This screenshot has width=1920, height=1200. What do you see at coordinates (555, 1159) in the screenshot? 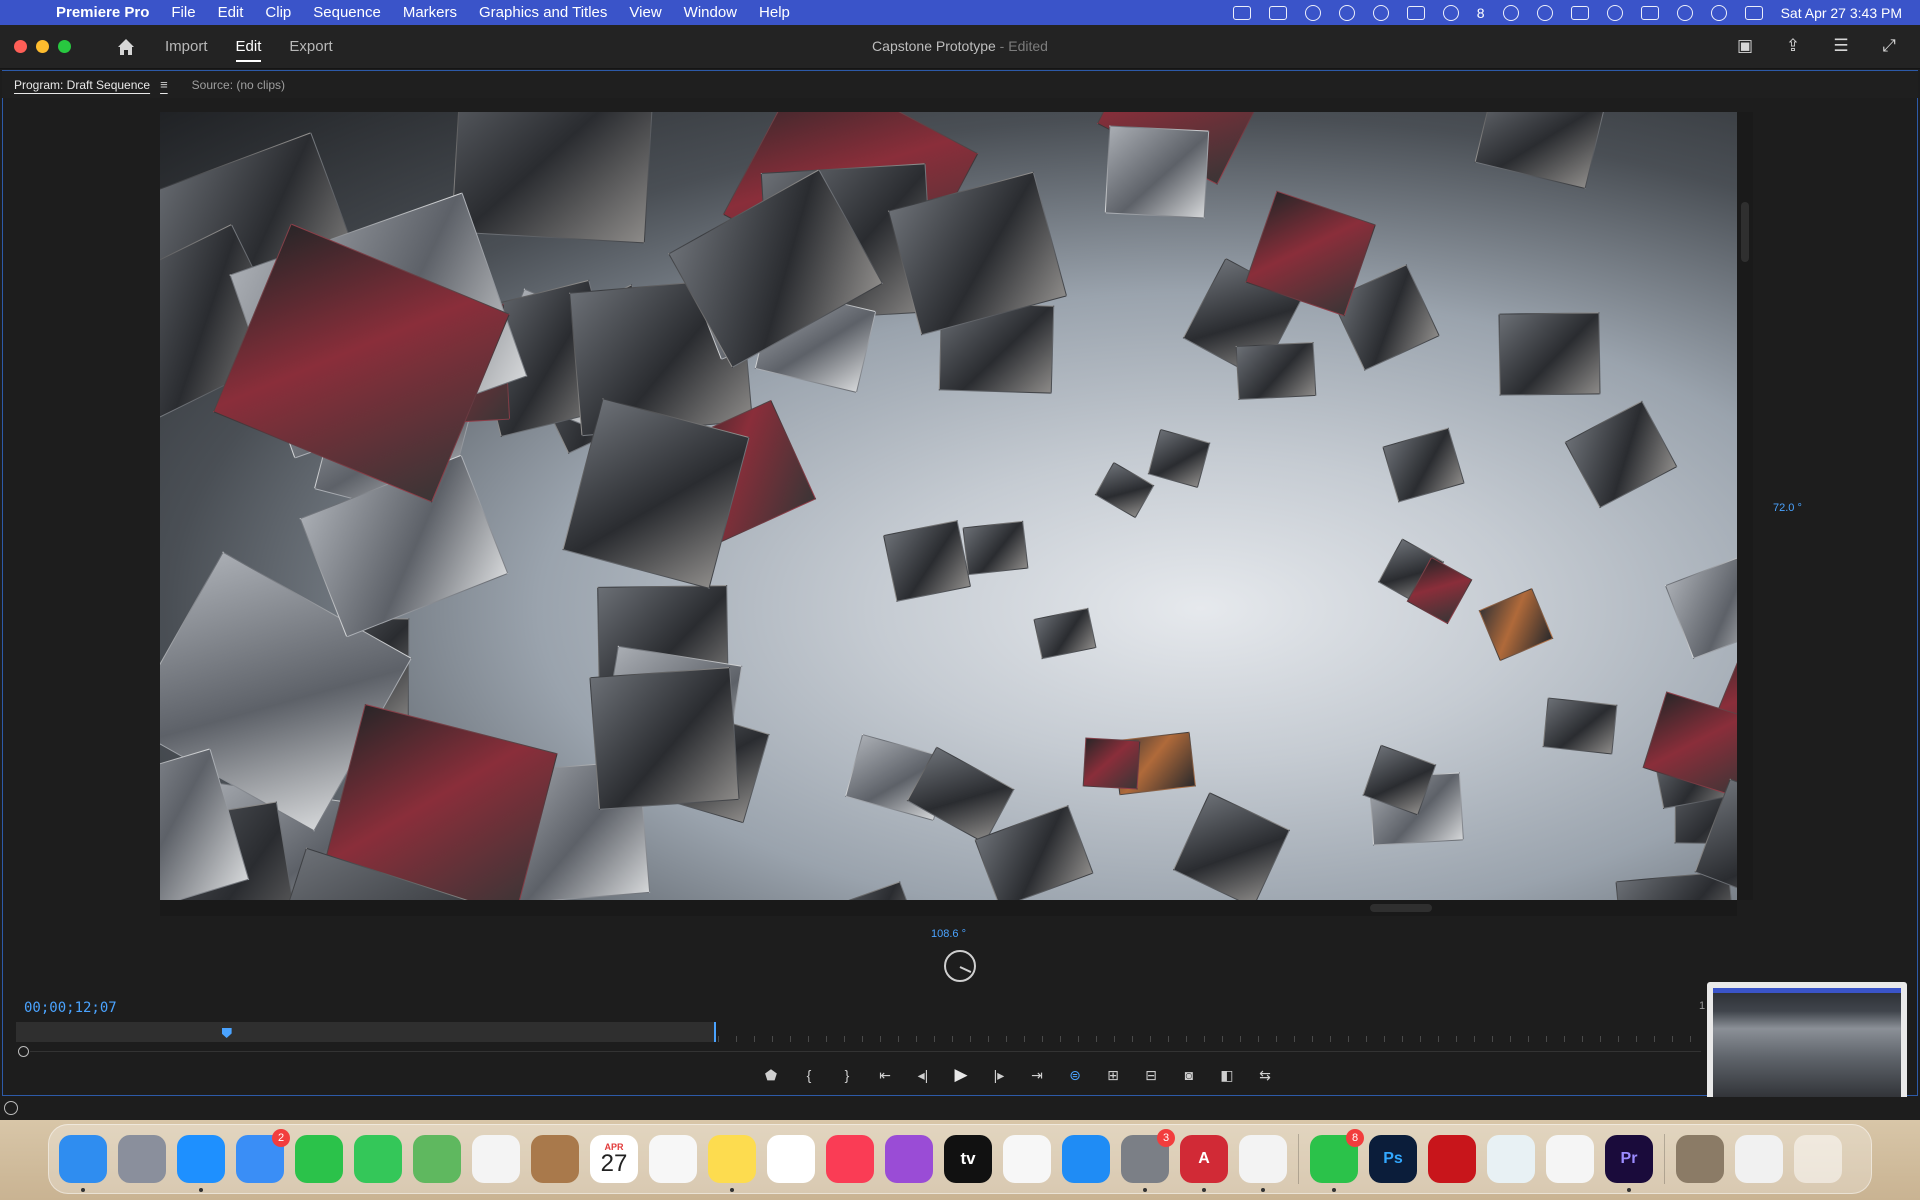
I see `dock-contacts-icon` at bounding box center [555, 1159].